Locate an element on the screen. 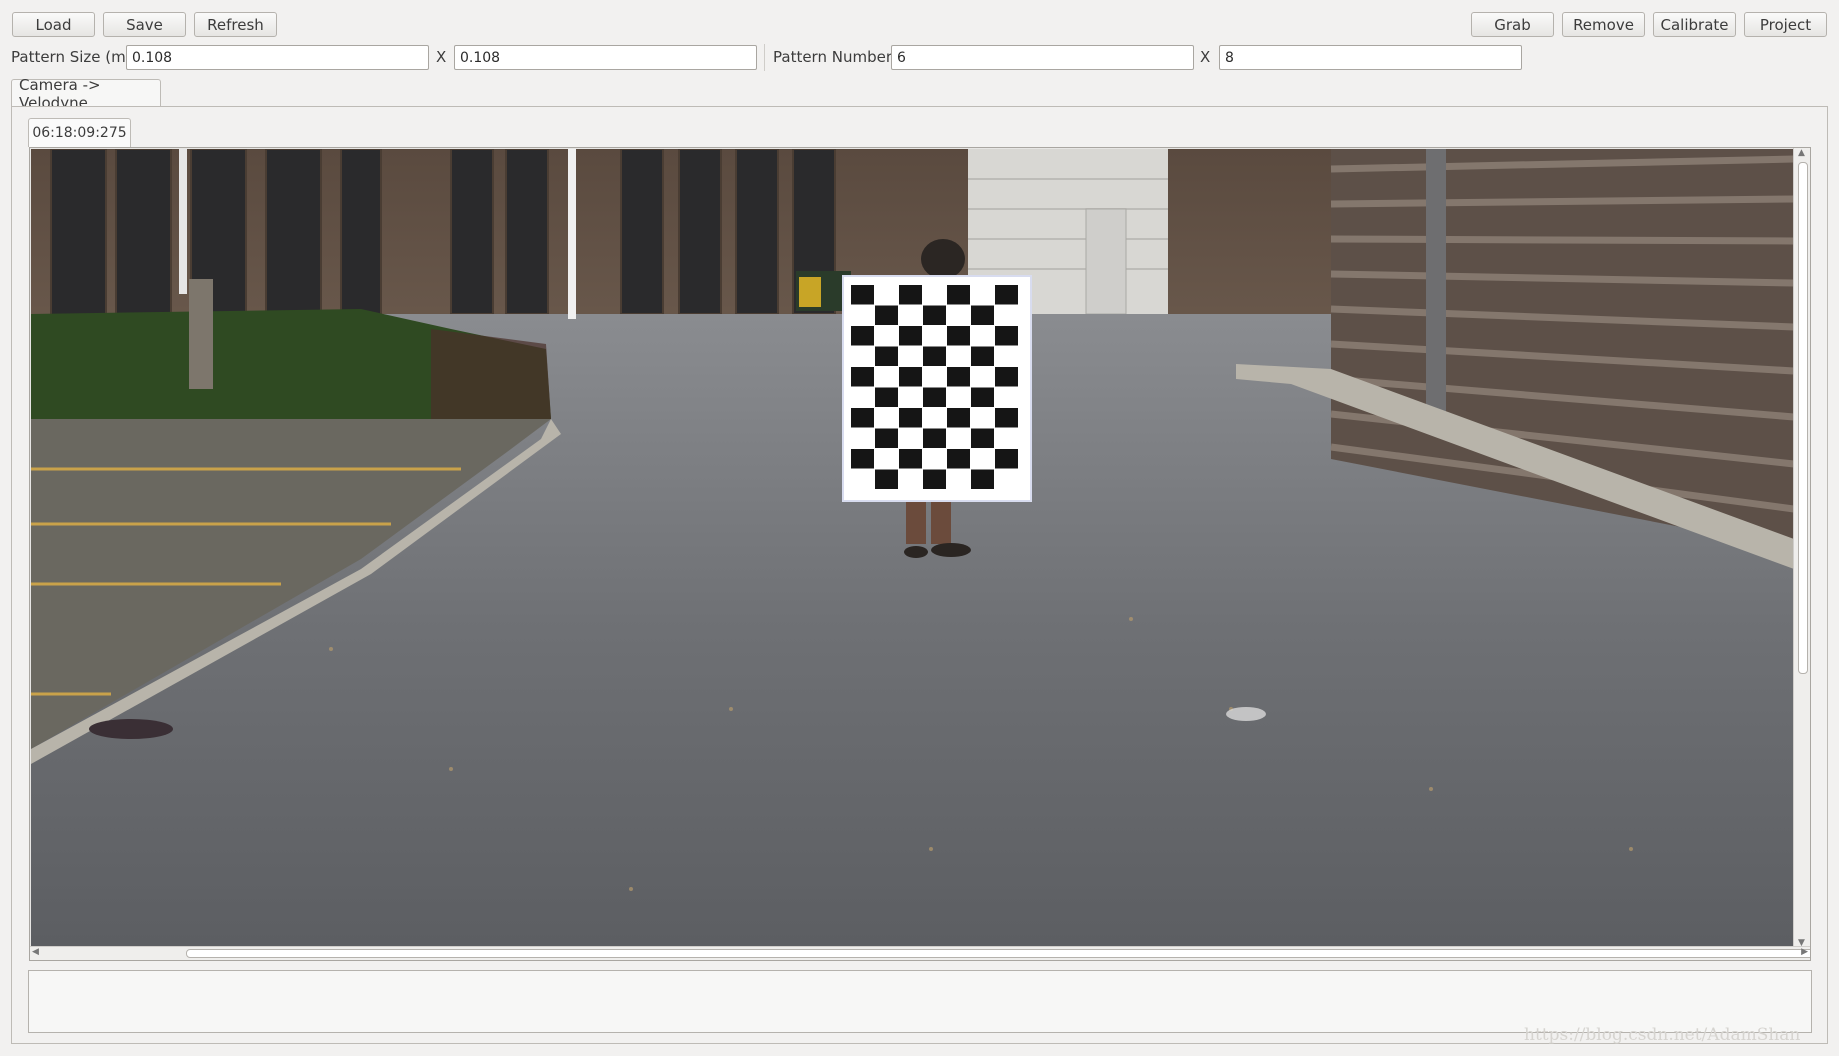 Image resolution: width=1839 pixels, height=1056 pixels. checkerboard is located at coordinates (937, 388).